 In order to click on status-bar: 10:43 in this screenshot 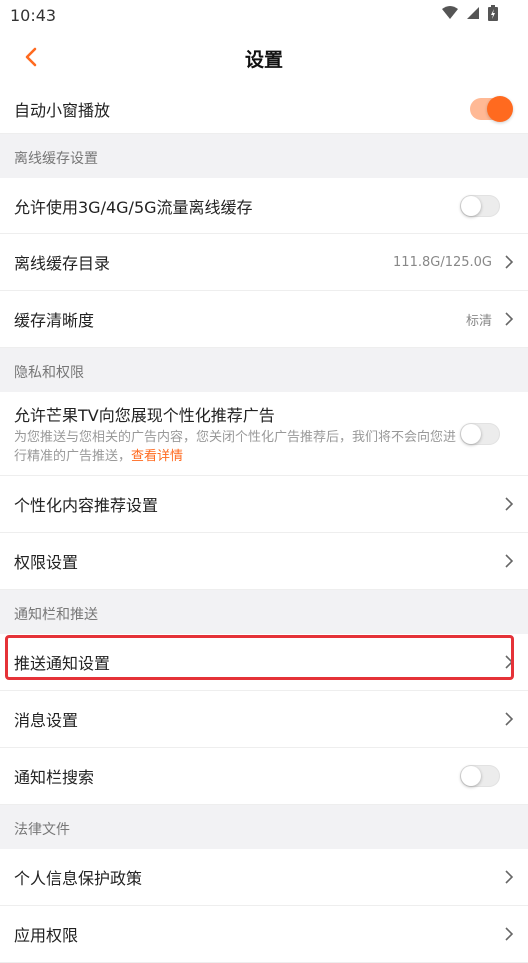, I will do `click(264, 16)`.